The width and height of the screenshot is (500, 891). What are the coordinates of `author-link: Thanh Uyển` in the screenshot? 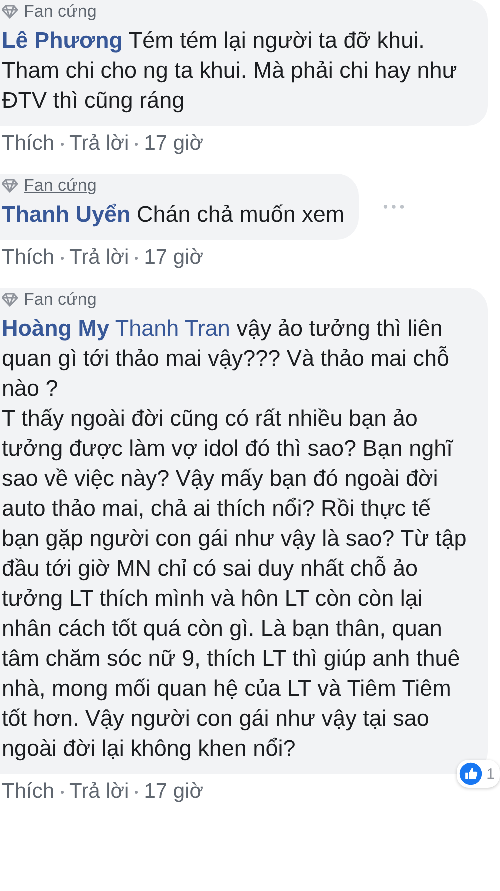 It's located at (66, 214).